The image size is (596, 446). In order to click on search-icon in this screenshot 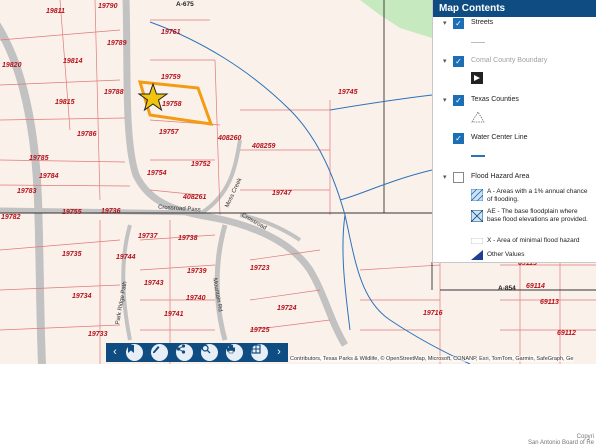, I will do `click(206, 349)`.